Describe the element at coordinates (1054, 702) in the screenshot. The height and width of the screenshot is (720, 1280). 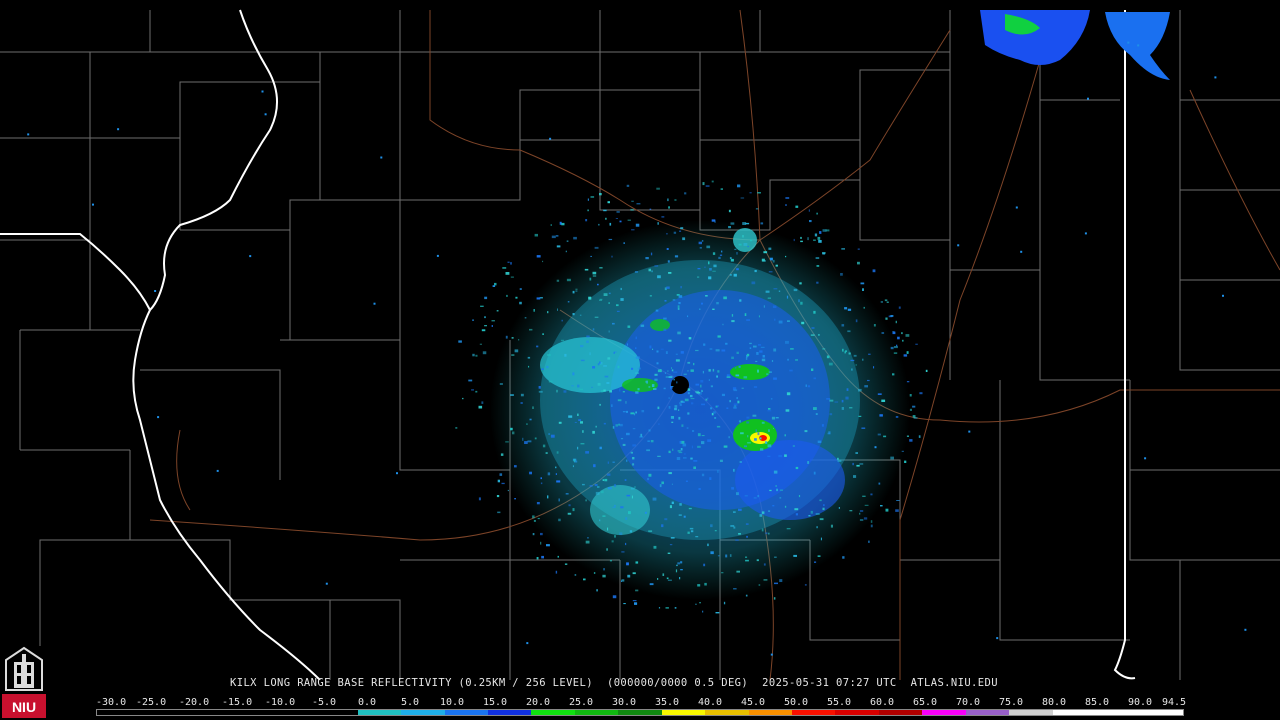
I see `legend-label: 80.0` at that location.